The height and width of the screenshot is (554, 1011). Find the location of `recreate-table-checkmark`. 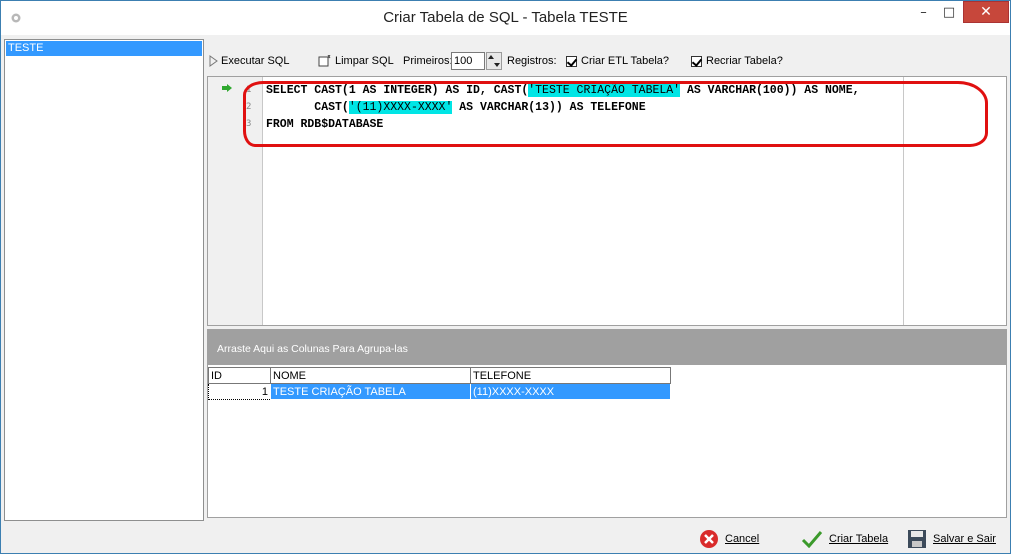

recreate-table-checkmark is located at coordinates (696, 61).